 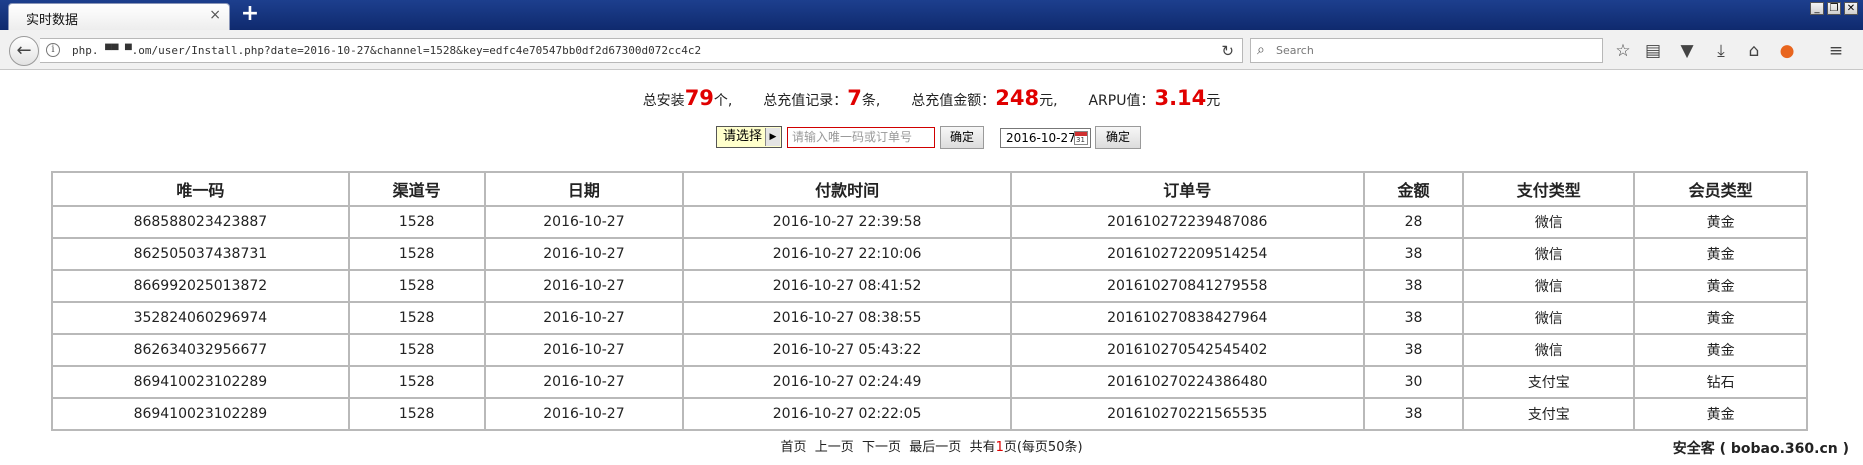 What do you see at coordinates (772, 137) in the screenshot?
I see `dropdown-arrow-icon: ▶` at bounding box center [772, 137].